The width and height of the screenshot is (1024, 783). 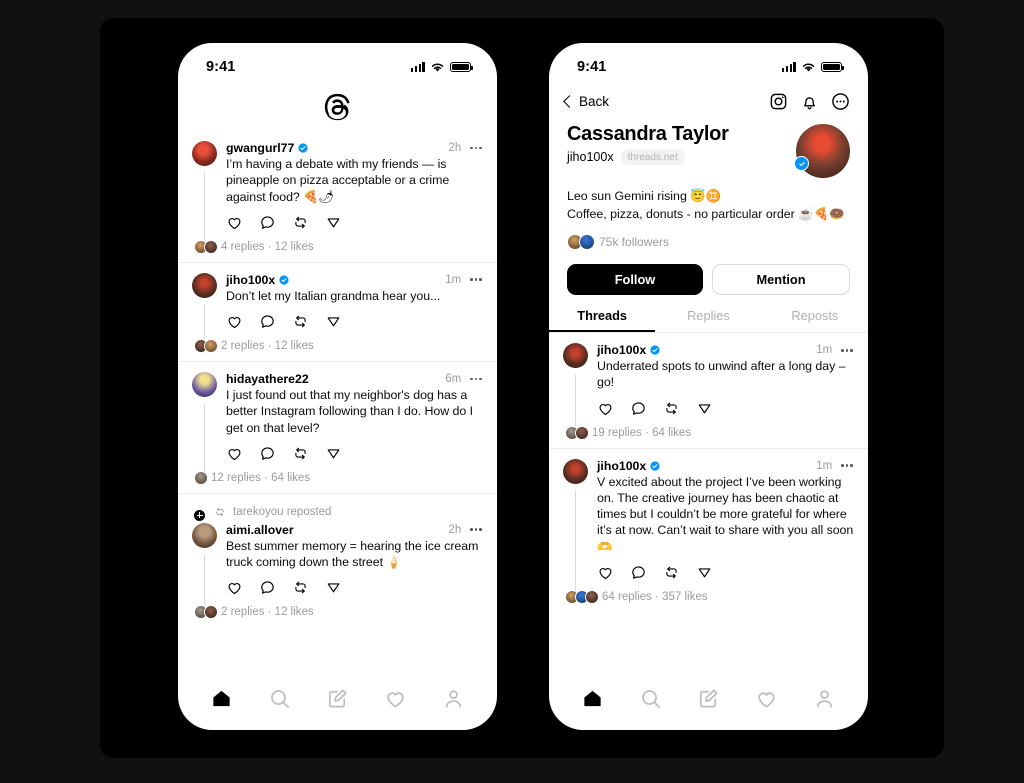 I want to click on profile-handle-row: jiho100x threads.net, so click(x=681, y=157).